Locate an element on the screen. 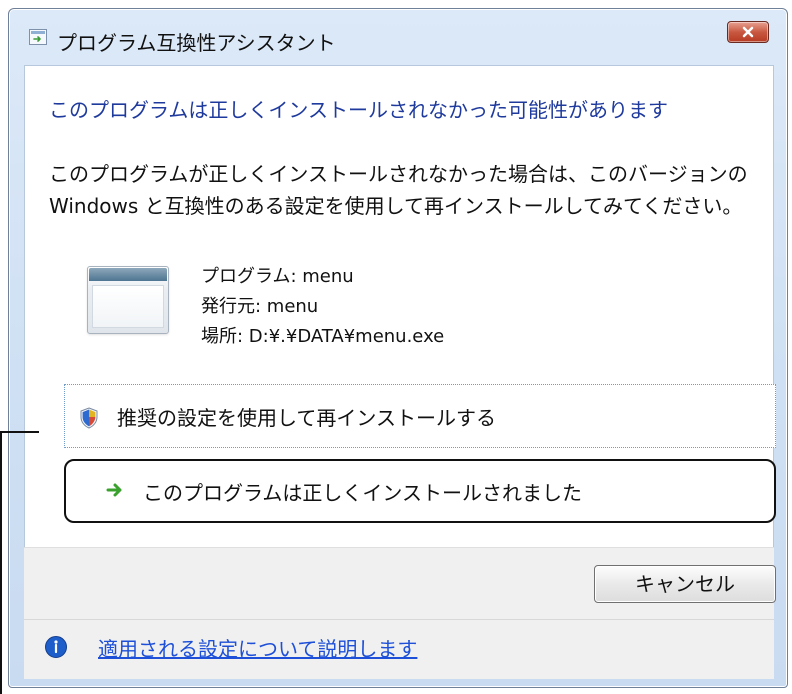 The height and width of the screenshot is (694, 792). callout-connector-horizontal is located at coordinates (19, 432).